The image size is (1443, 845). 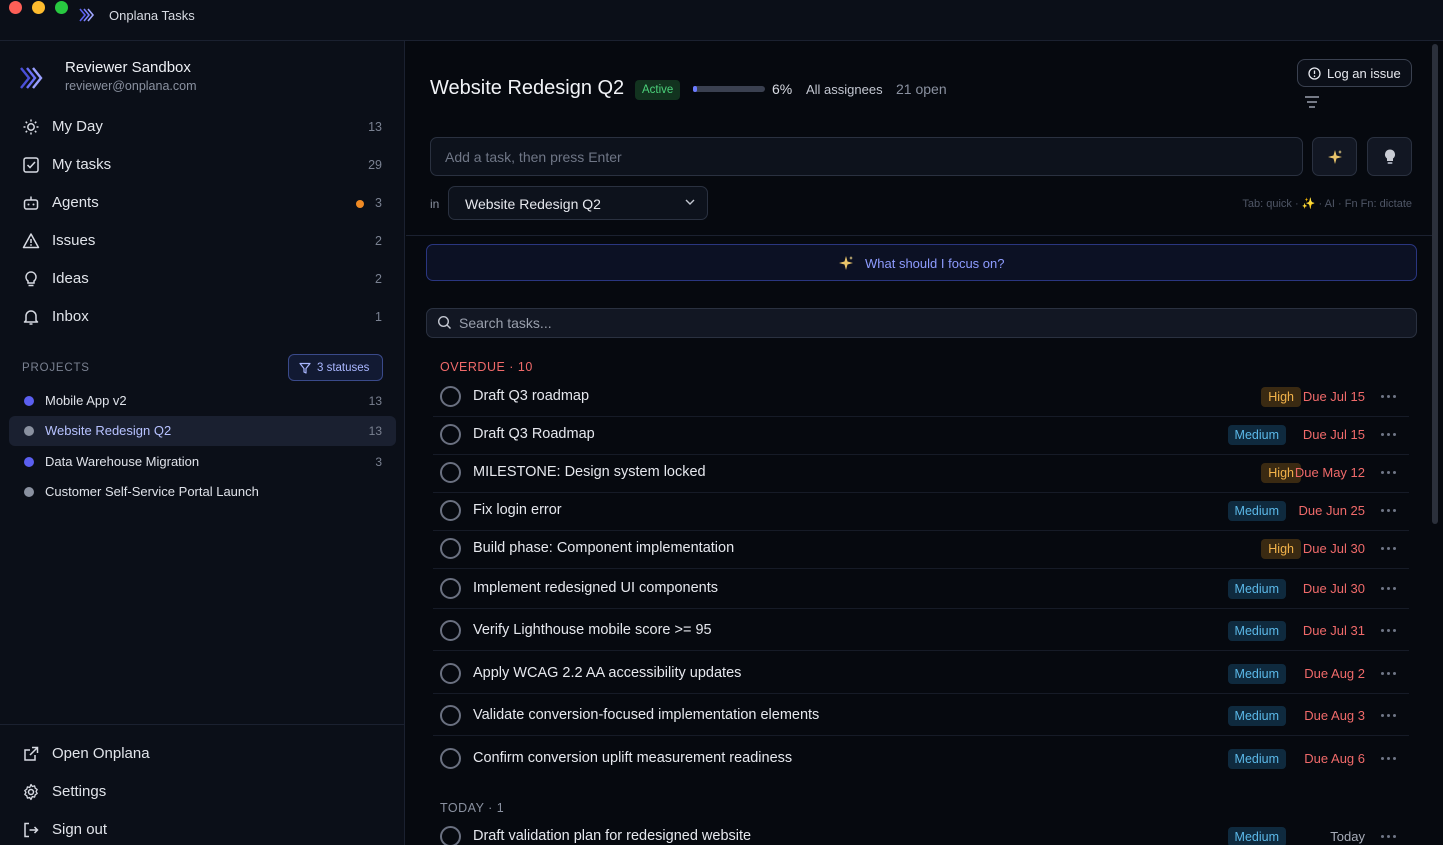 I want to click on close-window-button, so click(x=15, y=7).